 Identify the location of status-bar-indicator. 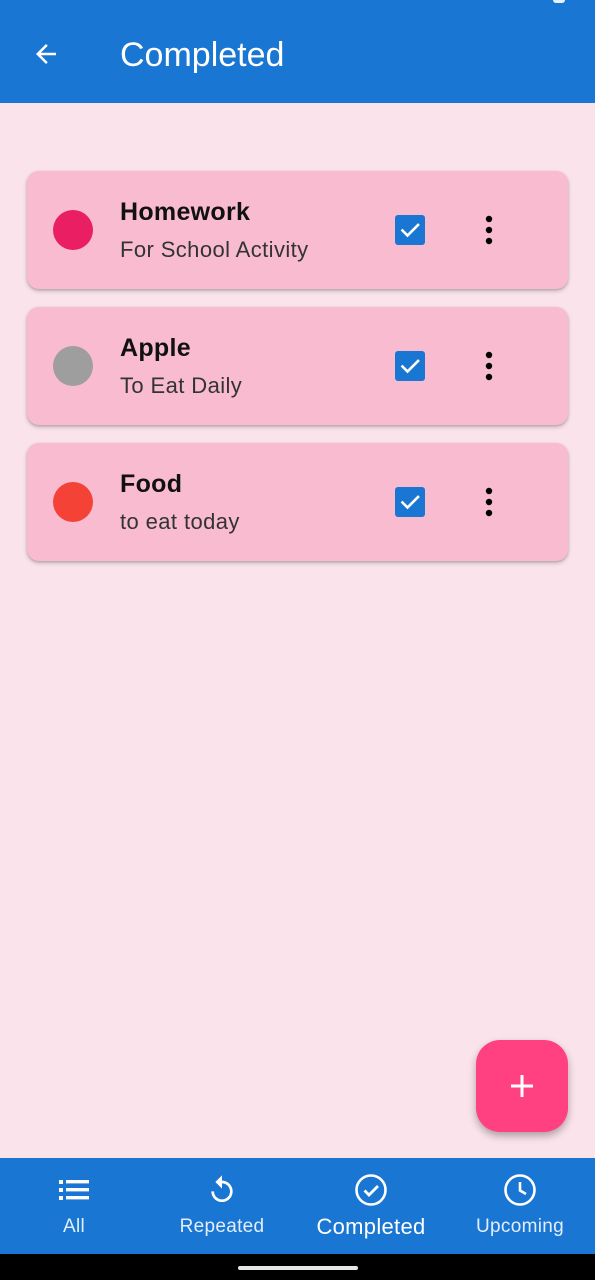
(559, 1).